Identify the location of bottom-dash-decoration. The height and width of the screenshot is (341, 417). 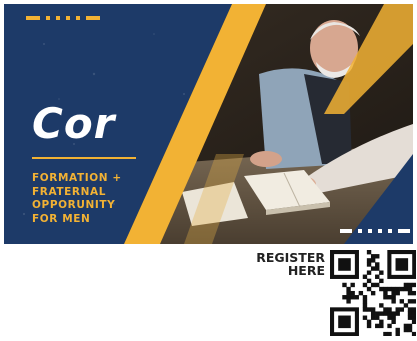
(376, 231).